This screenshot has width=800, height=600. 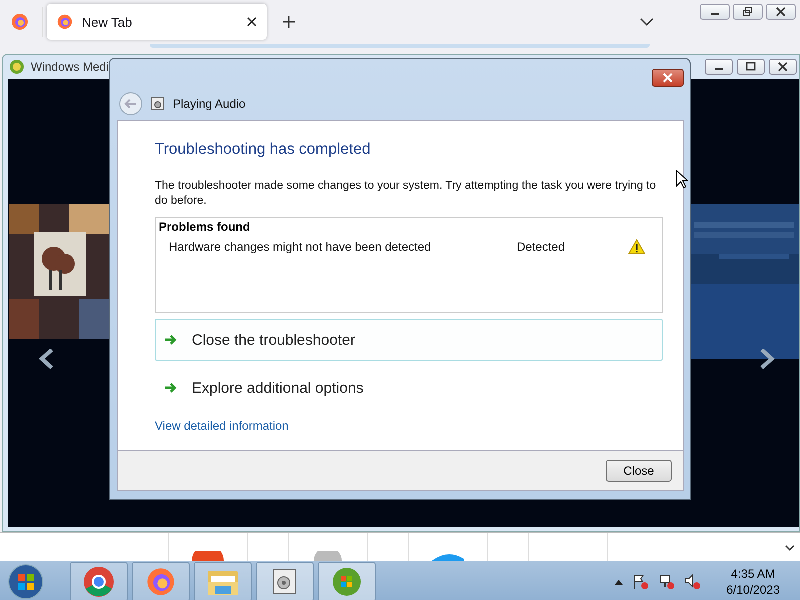 I want to click on clock-date: 6/10/2023, so click(x=753, y=590).